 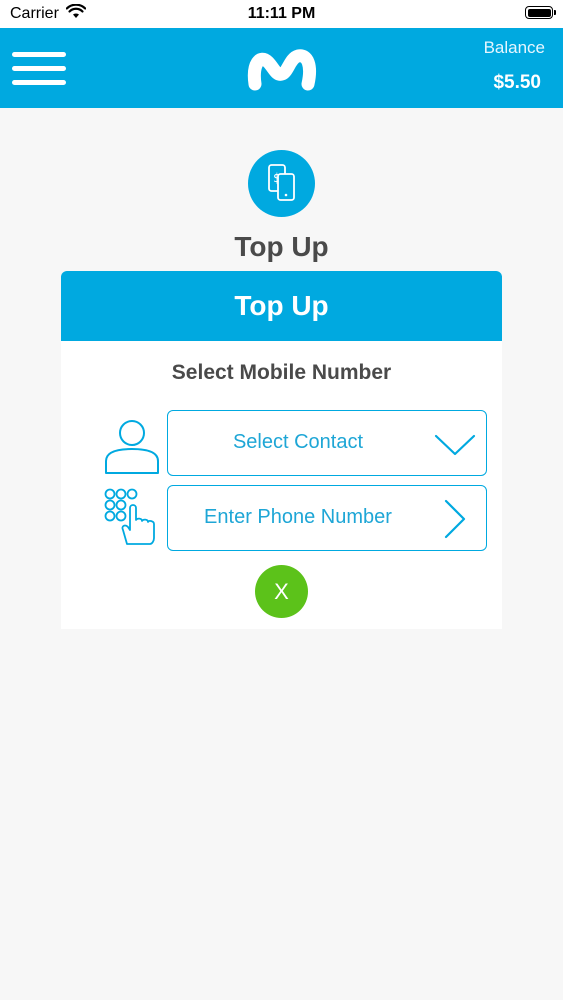 What do you see at coordinates (514, 47) in the screenshot?
I see `balance-label: Balance` at bounding box center [514, 47].